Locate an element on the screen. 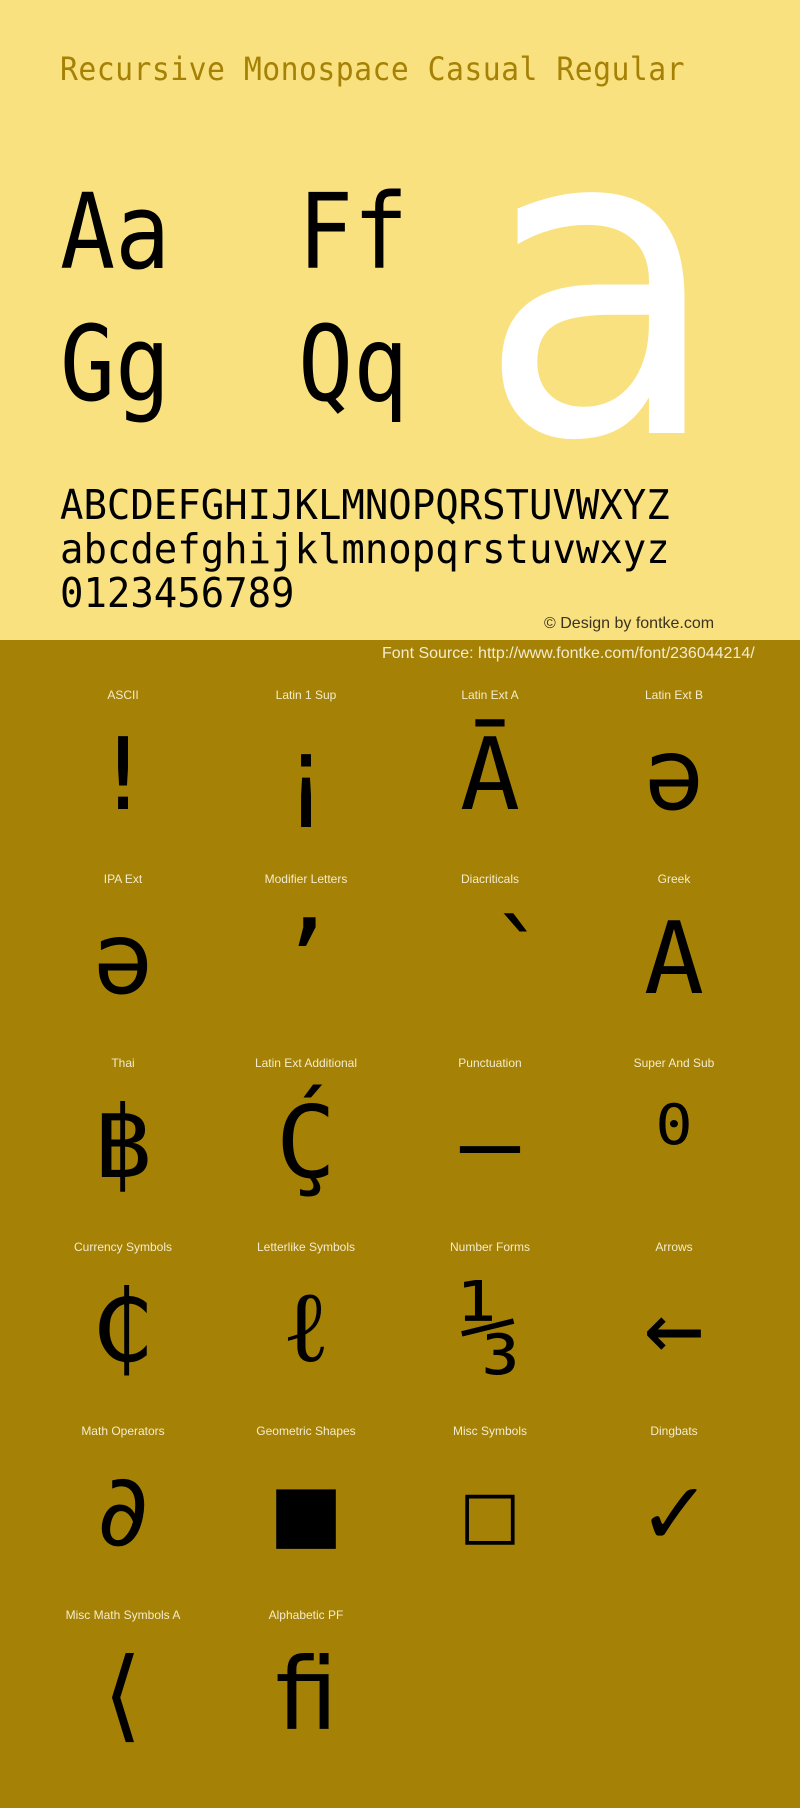 This screenshot has width=800, height=1808. unicode-block-glyph: ⁰ is located at coordinates (674, 1142).